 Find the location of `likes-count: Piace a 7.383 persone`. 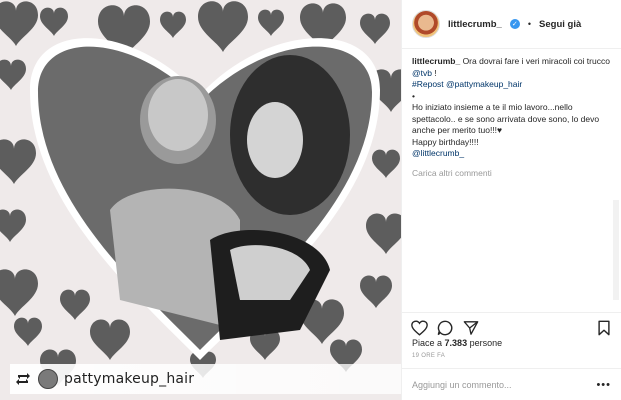

likes-count: Piace a 7.383 persone is located at coordinates (457, 343).